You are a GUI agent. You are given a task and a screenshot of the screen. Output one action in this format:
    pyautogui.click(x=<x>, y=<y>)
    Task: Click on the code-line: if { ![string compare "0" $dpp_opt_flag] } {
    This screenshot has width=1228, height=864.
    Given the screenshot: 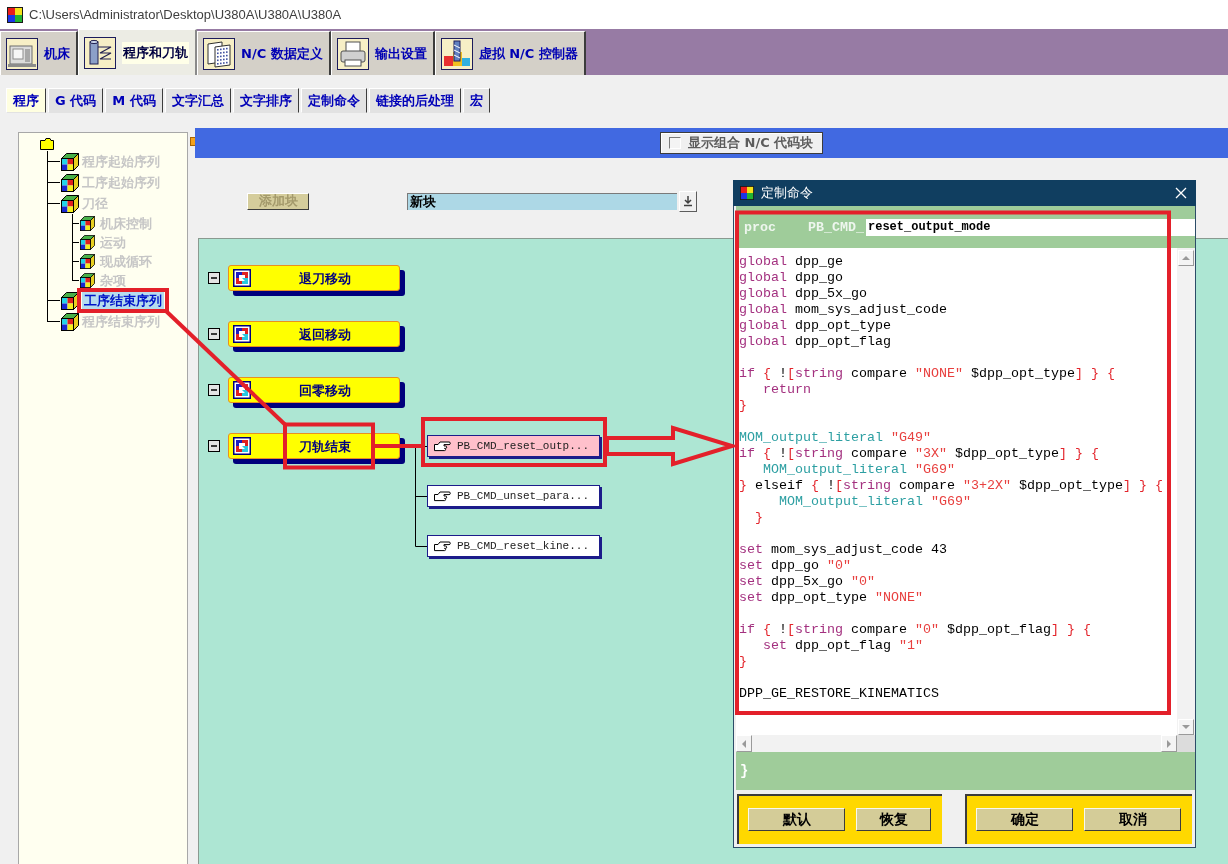 What is the action you would take?
    pyautogui.click(x=915, y=630)
    